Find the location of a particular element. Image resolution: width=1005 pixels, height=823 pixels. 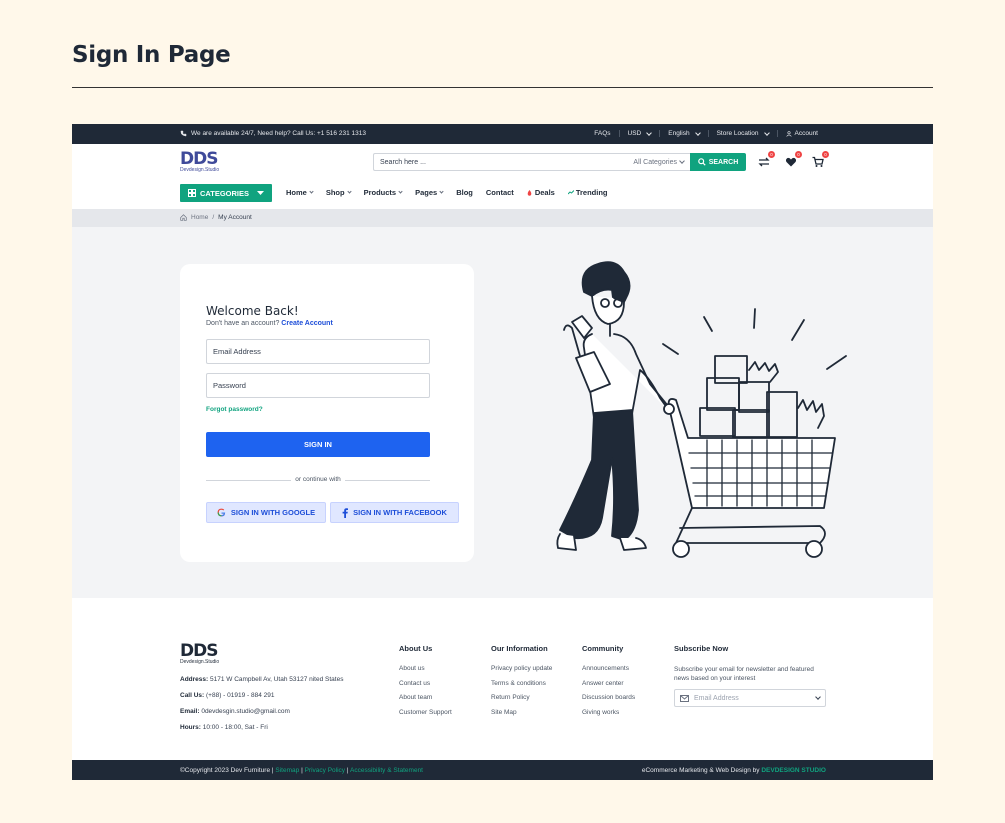

compare-button: 0 is located at coordinates (766, 159).